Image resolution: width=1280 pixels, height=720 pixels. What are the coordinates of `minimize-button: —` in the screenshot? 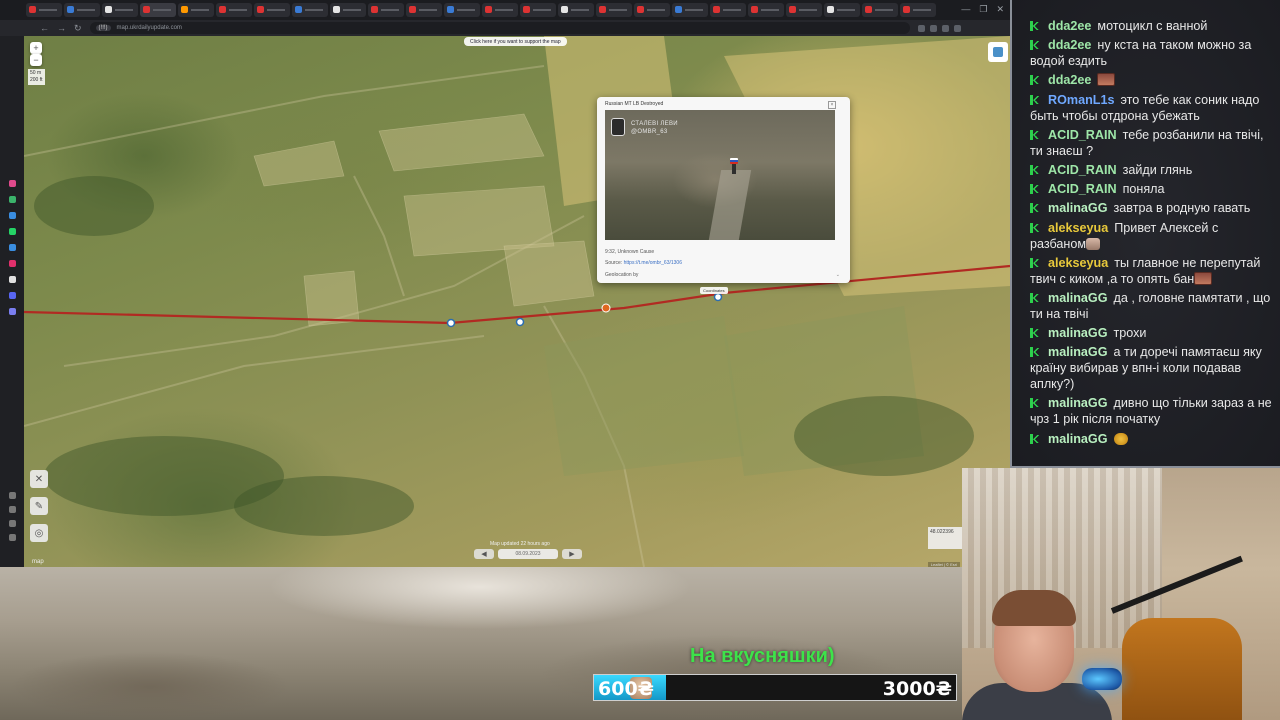 It's located at (965, 9).